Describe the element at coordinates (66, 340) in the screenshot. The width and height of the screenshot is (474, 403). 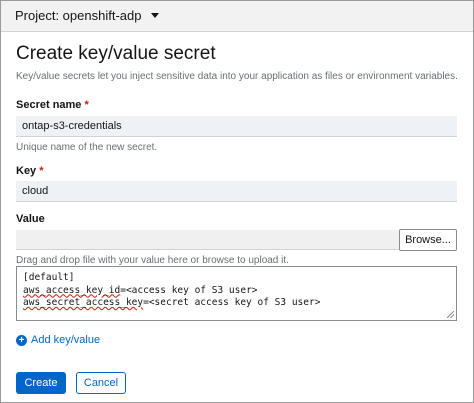
I see `add-key-value-label: Add key/value` at that location.